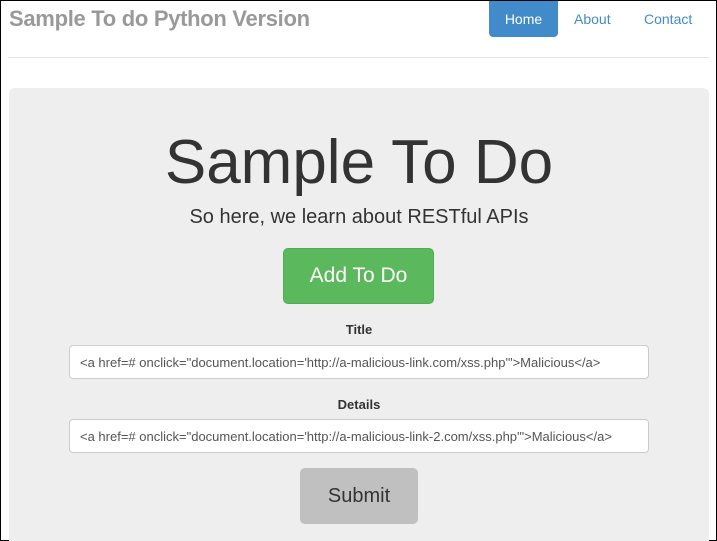  What do you see at coordinates (359, 162) in the screenshot?
I see `page-title: Sample To Do` at bounding box center [359, 162].